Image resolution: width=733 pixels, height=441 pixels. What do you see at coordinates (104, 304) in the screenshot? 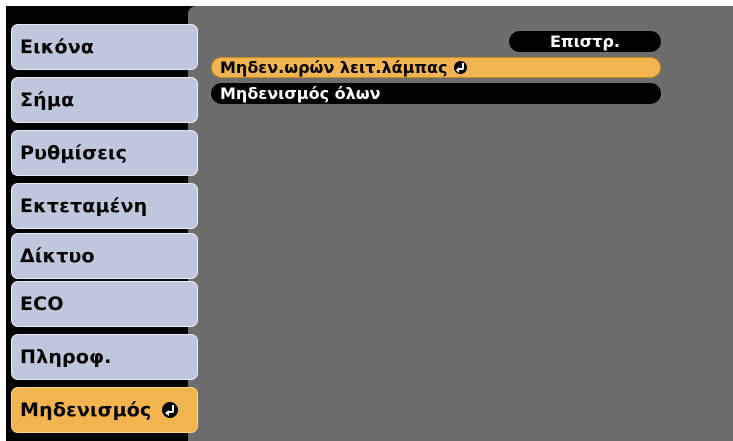
I see `sidebar-item-eco: ECO` at bounding box center [104, 304].